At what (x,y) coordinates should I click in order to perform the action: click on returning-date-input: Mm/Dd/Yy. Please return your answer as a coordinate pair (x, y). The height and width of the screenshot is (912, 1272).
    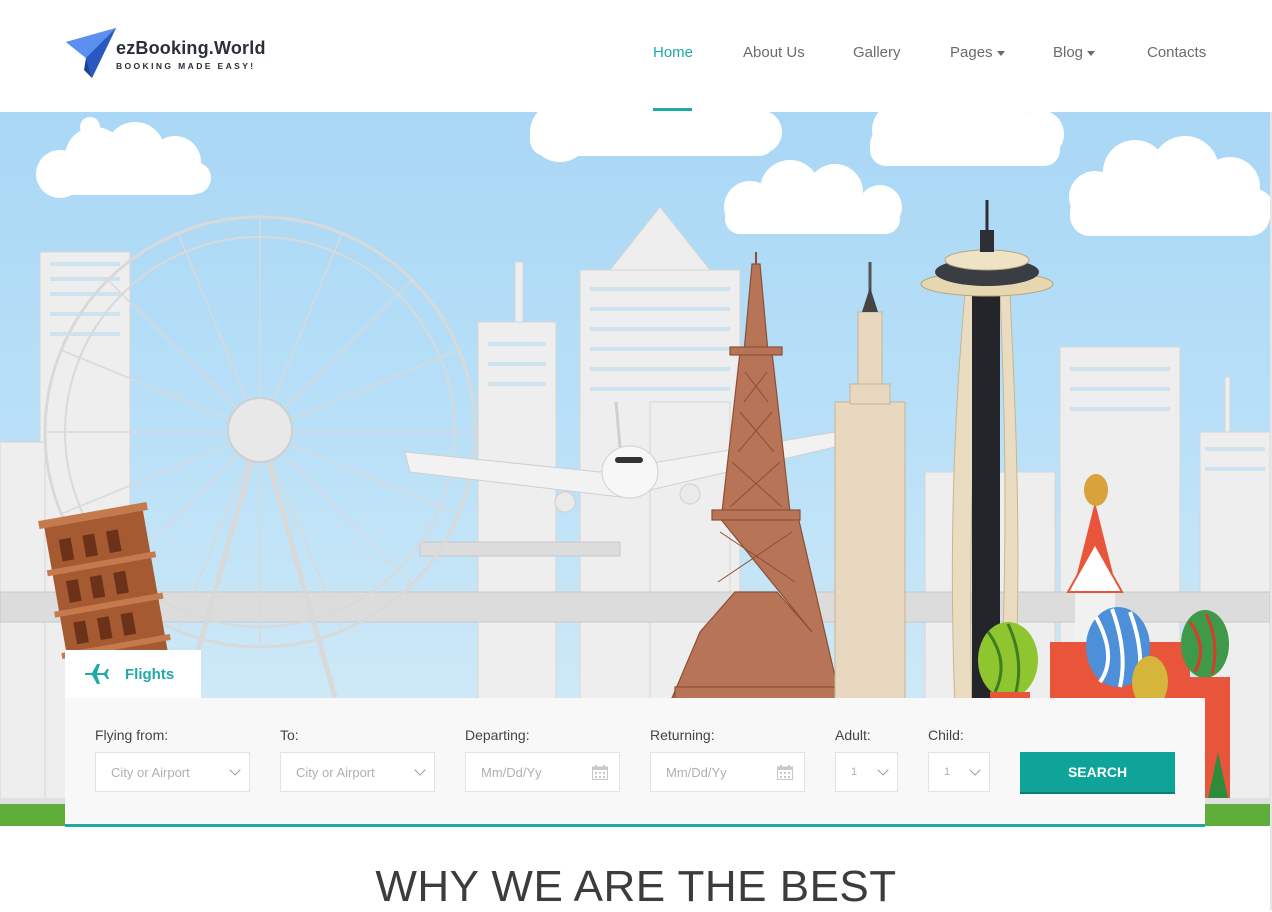
    Looking at the image, I should click on (727, 772).